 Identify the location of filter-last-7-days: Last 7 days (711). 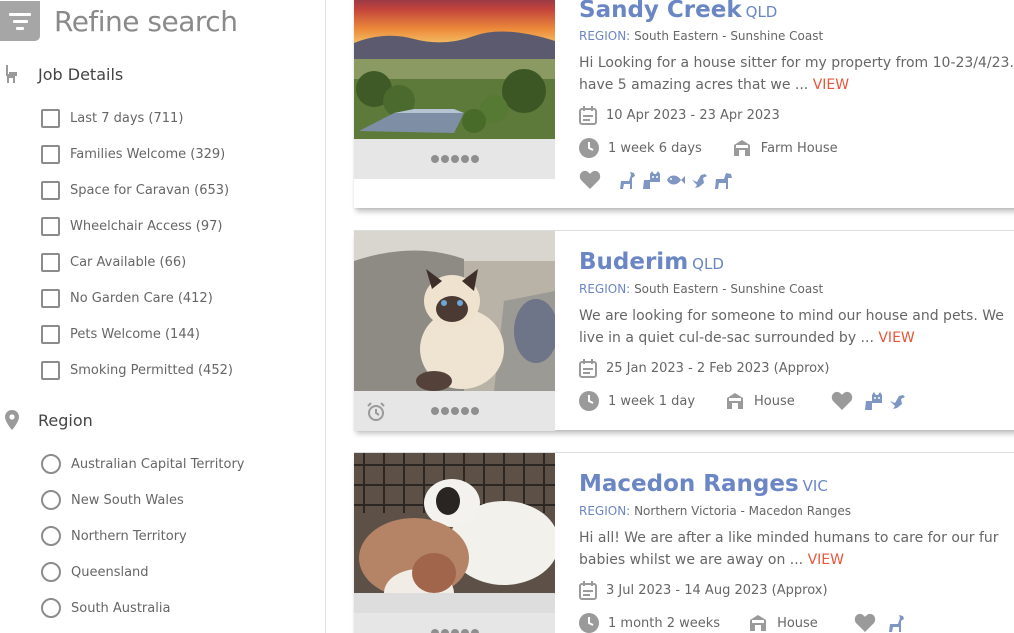
(112, 118).